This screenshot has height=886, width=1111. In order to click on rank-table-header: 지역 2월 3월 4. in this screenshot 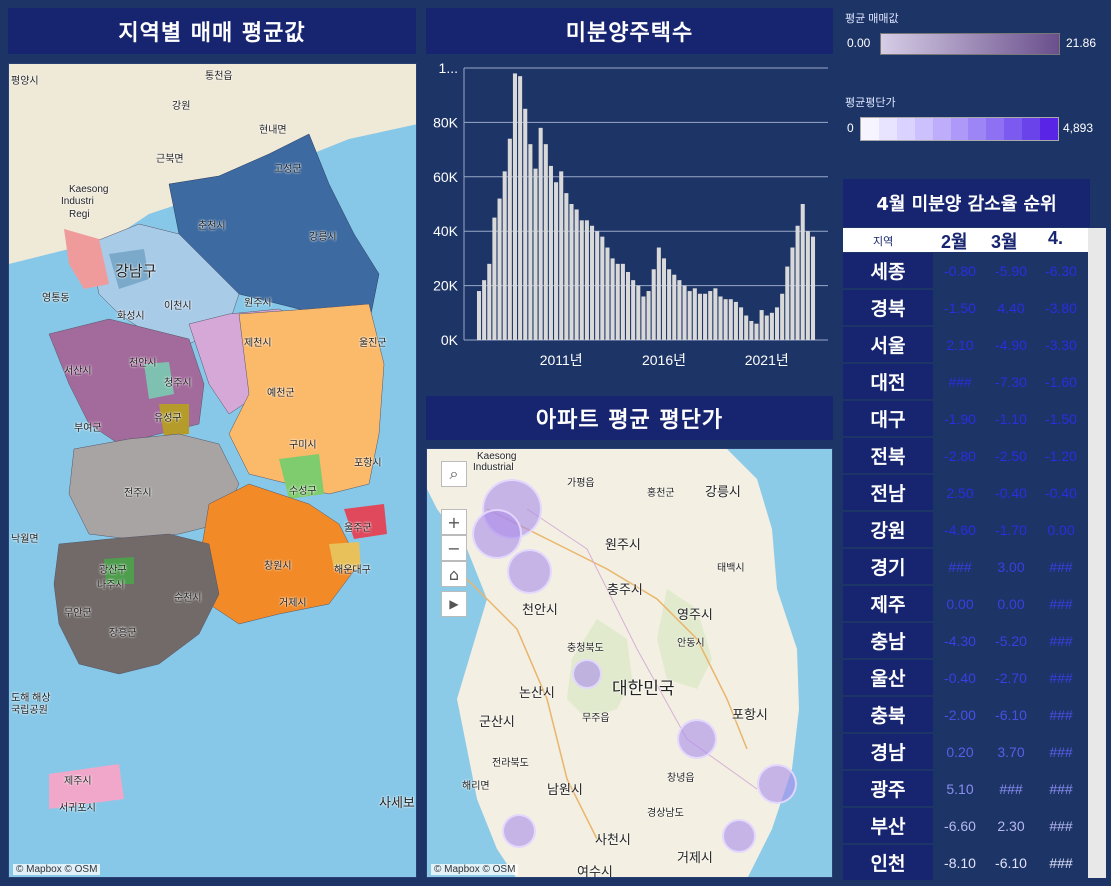, I will do `click(966, 240)`.